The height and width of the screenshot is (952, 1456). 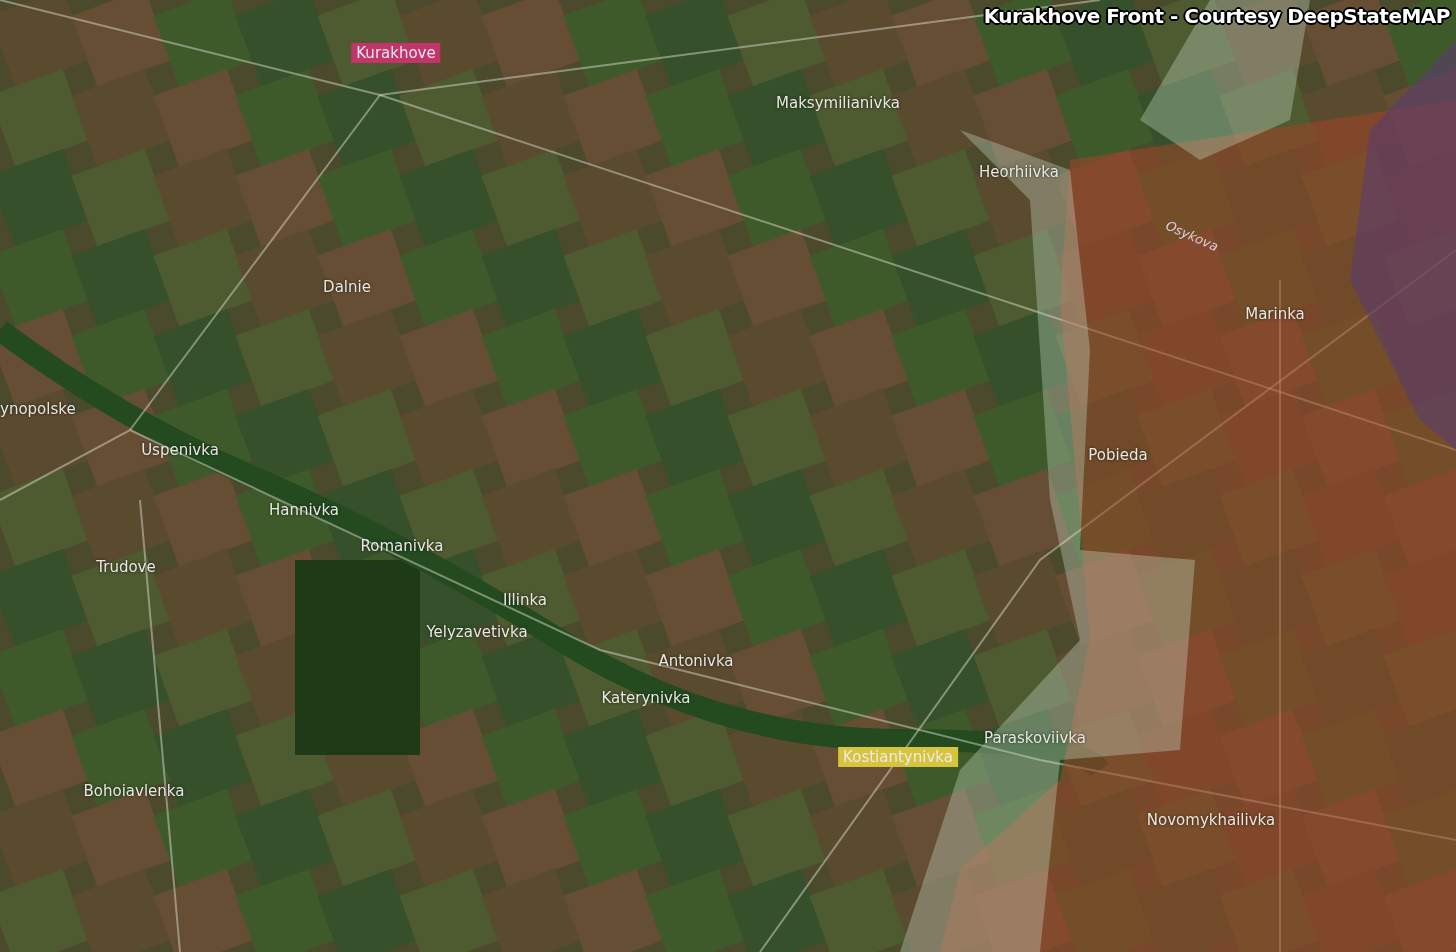 What do you see at coordinates (1118, 455) in the screenshot?
I see `town-label: Pobieda` at bounding box center [1118, 455].